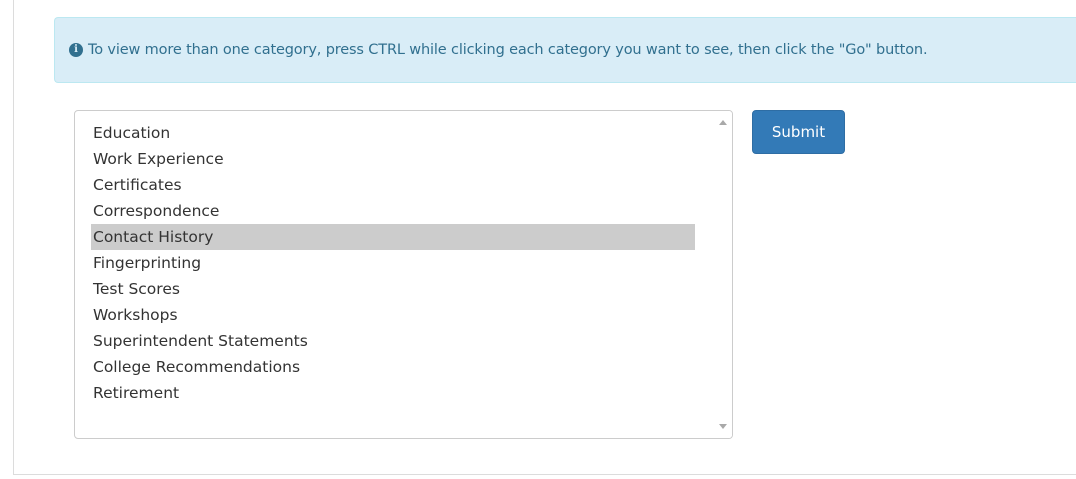 Image resolution: width=1076 pixels, height=479 pixels. What do you see at coordinates (723, 274) in the screenshot?
I see `listbox-scrollbar` at bounding box center [723, 274].